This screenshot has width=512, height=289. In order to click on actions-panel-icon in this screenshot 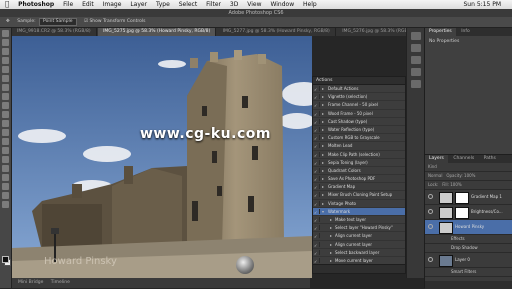, I will do `click(416, 48)`.